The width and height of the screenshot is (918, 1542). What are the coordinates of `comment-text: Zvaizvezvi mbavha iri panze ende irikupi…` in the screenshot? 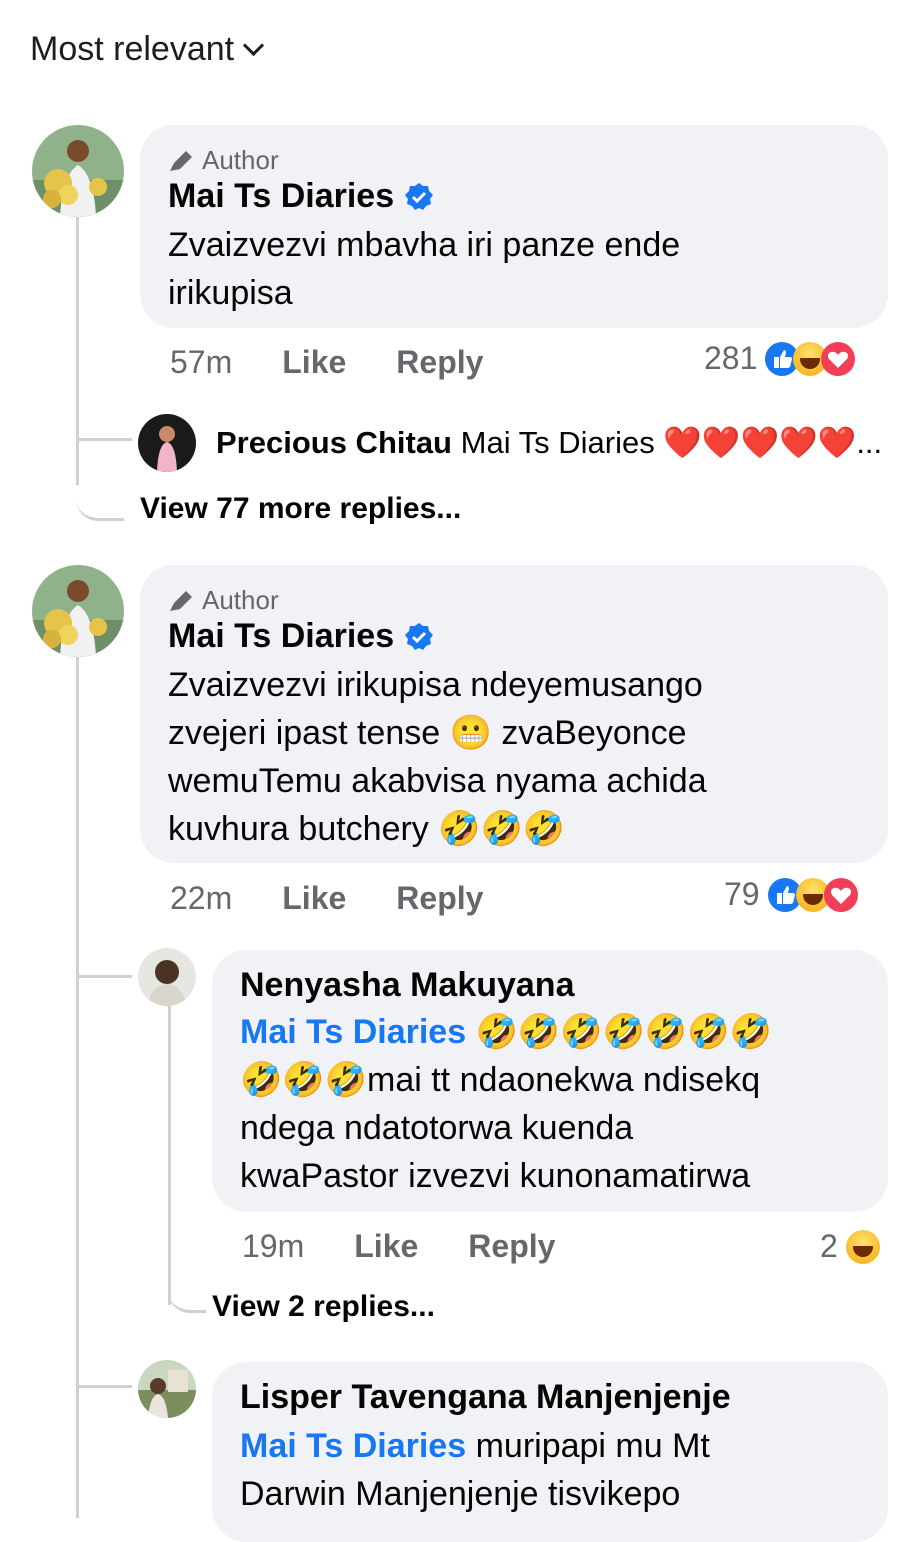 It's located at (424, 269).